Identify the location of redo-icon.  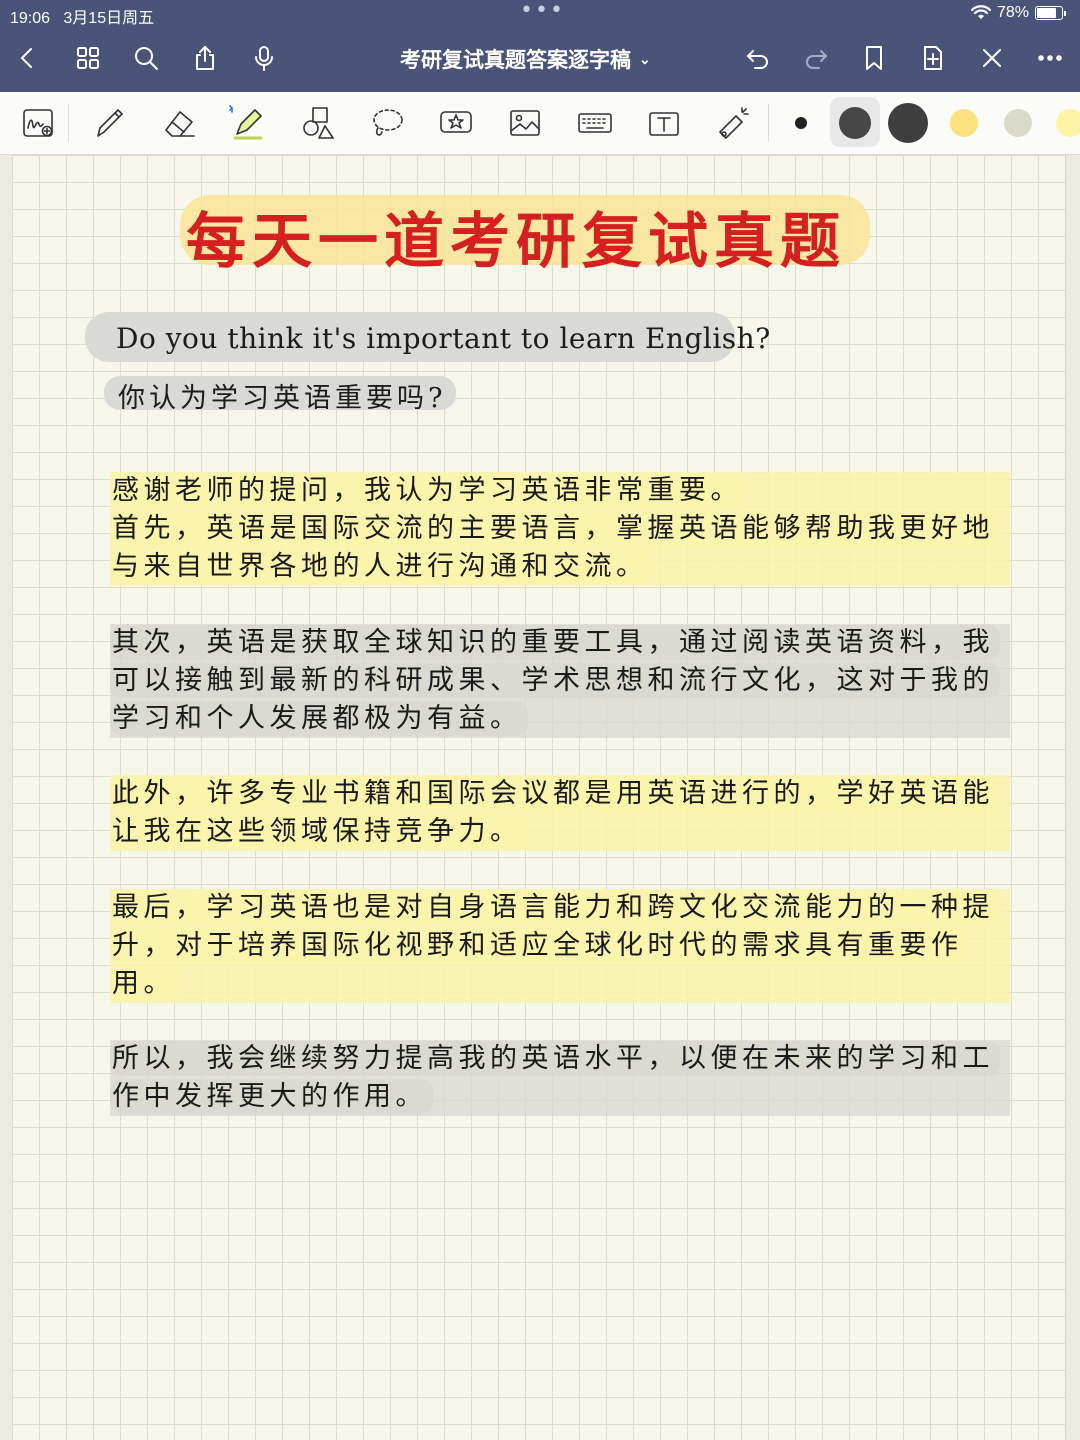
(816, 58).